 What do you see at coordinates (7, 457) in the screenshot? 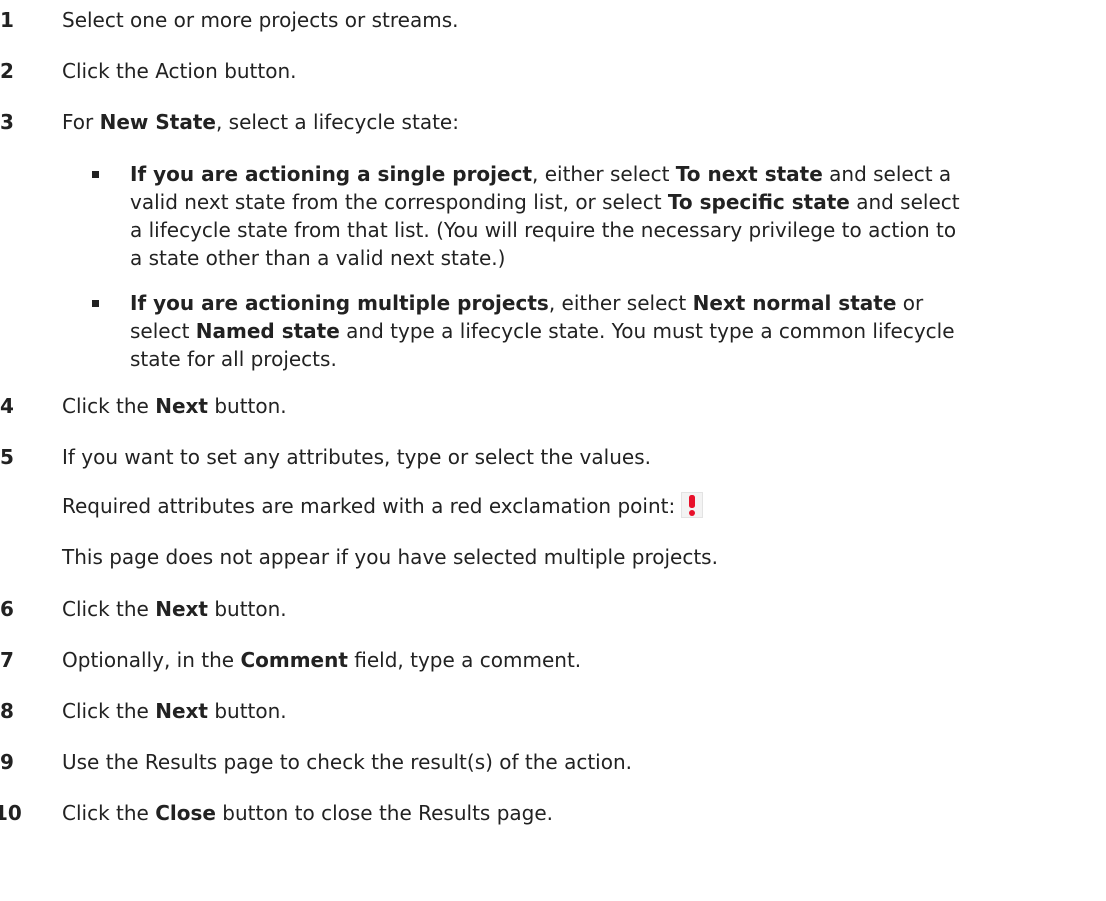
I see `step-number: 5` at bounding box center [7, 457].